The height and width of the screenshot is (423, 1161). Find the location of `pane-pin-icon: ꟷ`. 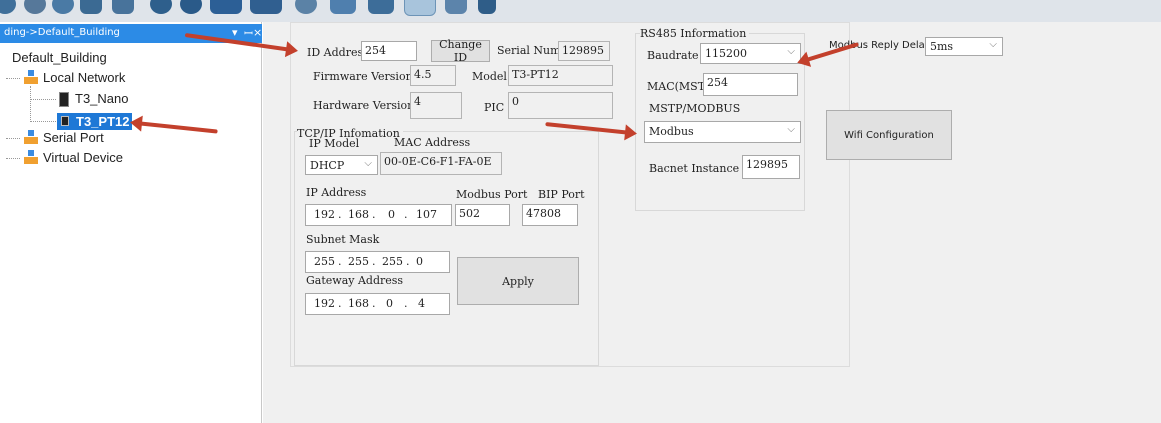

pane-pin-icon: ꟷ is located at coordinates (248, 33).